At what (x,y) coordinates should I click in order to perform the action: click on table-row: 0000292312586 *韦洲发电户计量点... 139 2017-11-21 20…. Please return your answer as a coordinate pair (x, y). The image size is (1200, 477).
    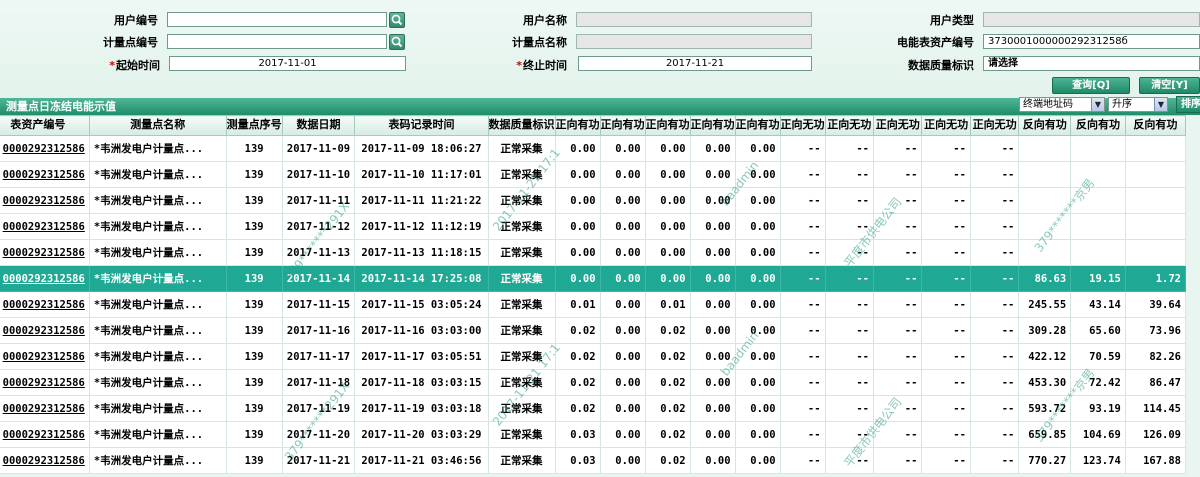
    Looking at the image, I should click on (593, 460).